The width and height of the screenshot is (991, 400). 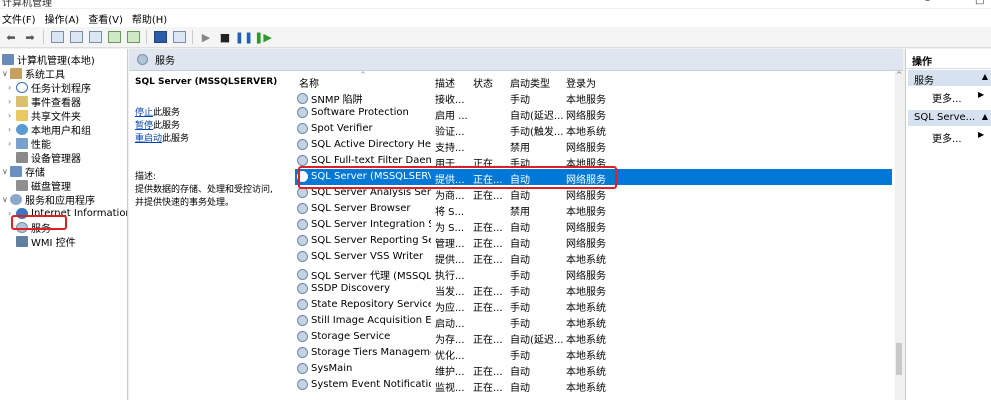 What do you see at coordinates (593, 337) in the screenshot?
I see `table-row: Storage Service 为存... 正在... 自动(延迟... 本地系统` at bounding box center [593, 337].